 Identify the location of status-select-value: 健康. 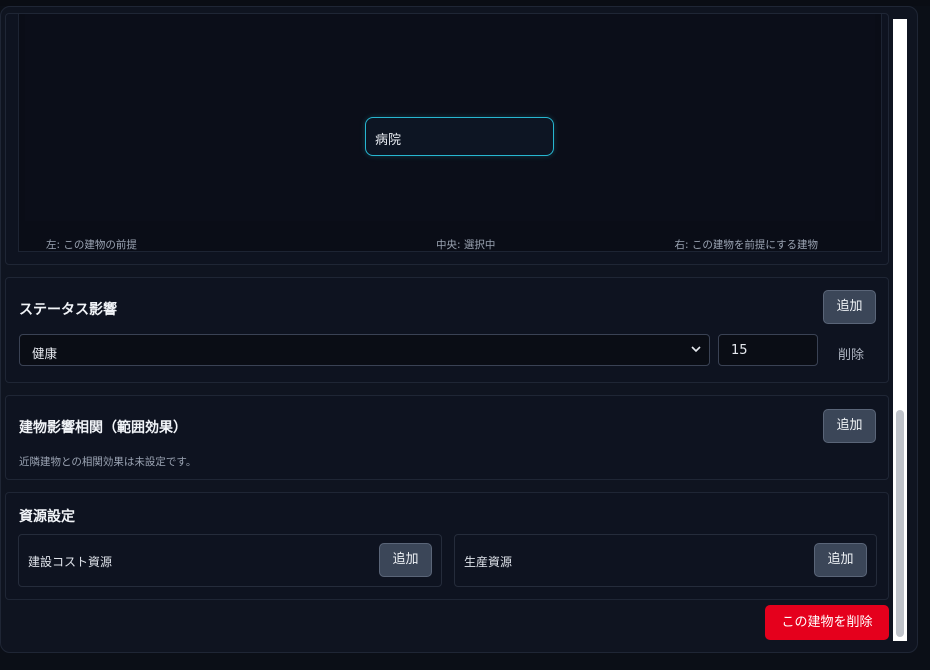
(45, 353).